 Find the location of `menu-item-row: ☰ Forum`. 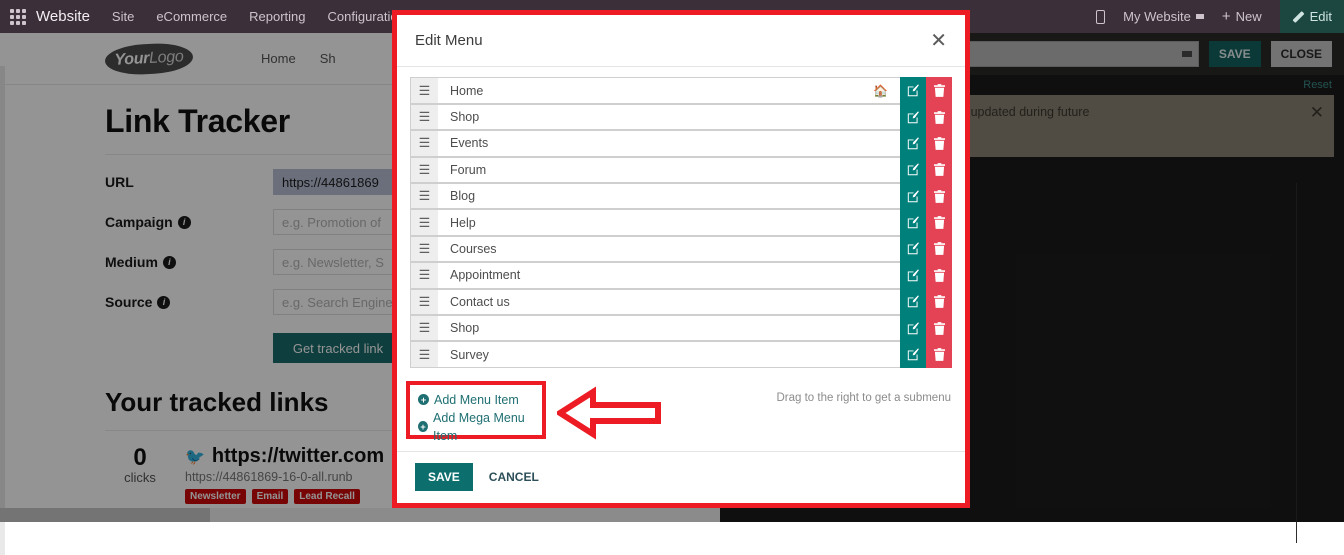

menu-item-row: ☰ Forum is located at coordinates (681, 169).